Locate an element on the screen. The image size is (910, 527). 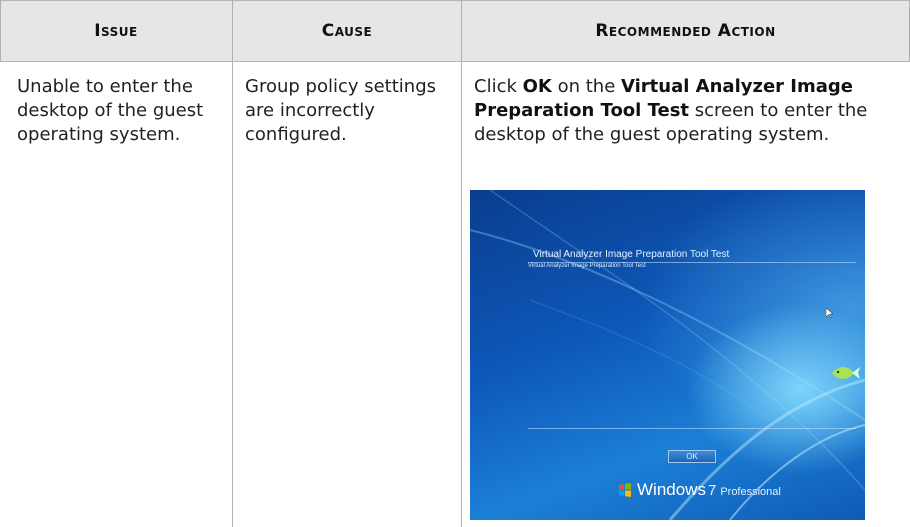
action-text-1: Click is located at coordinates (498, 86).